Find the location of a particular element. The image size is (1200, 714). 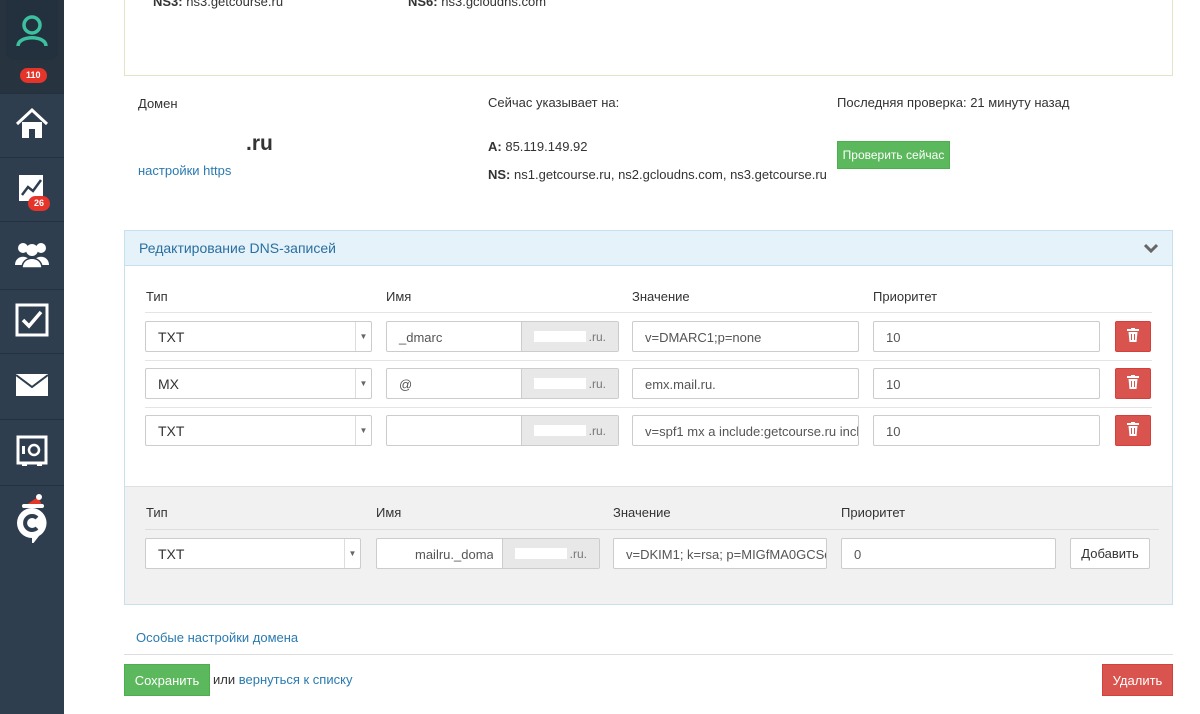

sidebar-item-home is located at coordinates (32, 126).